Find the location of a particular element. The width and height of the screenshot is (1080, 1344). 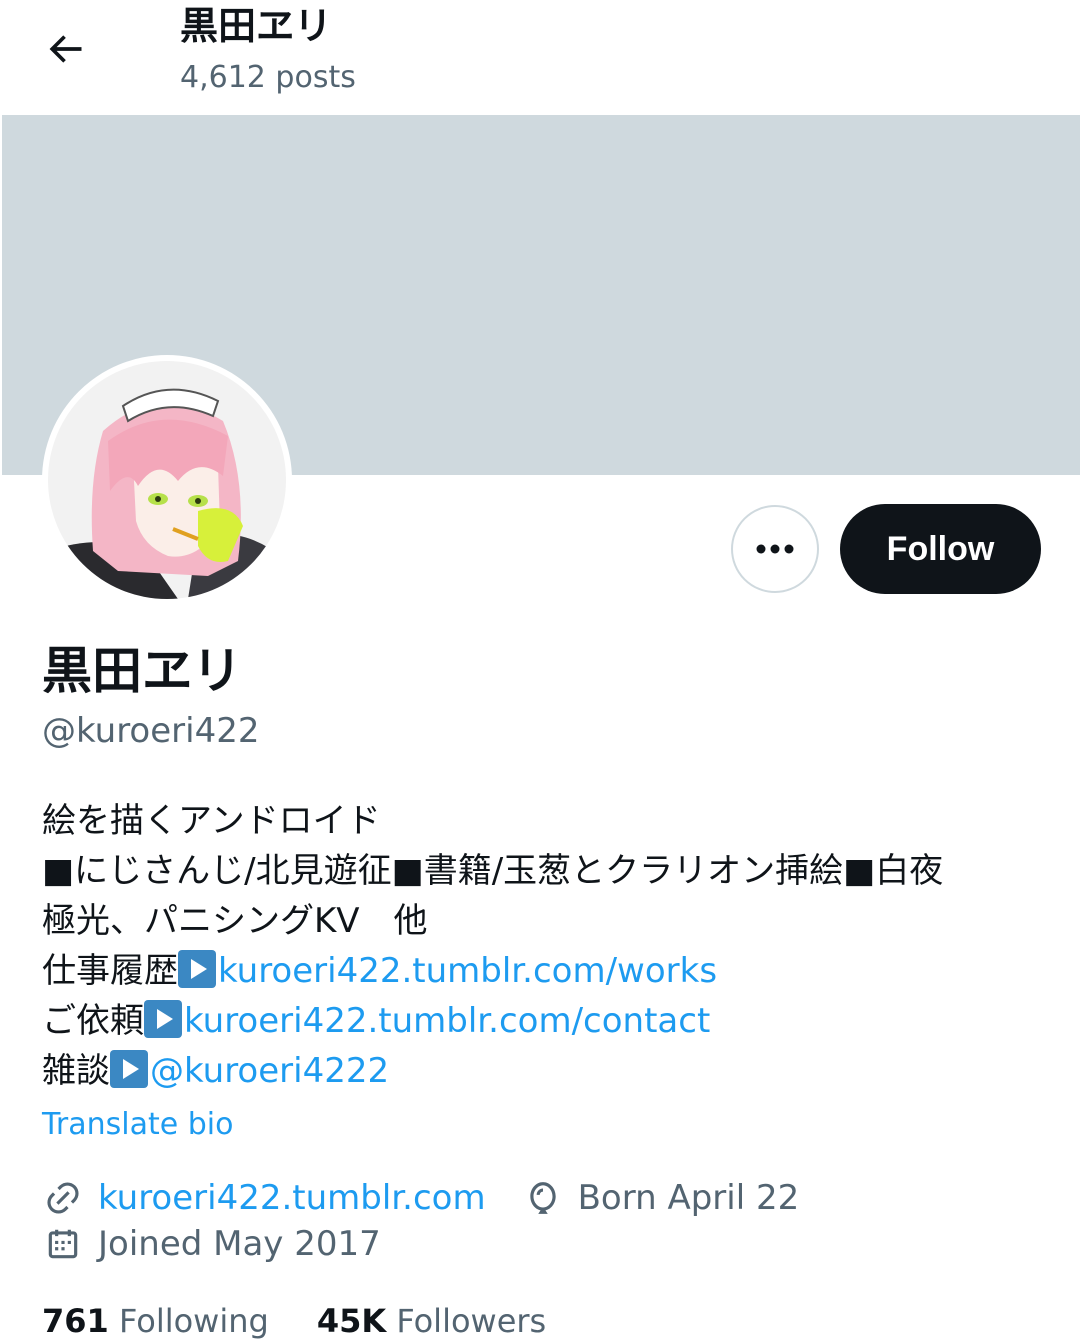

top-bar: 黒田ヱリ 4,612 posts is located at coordinates (540, 57).